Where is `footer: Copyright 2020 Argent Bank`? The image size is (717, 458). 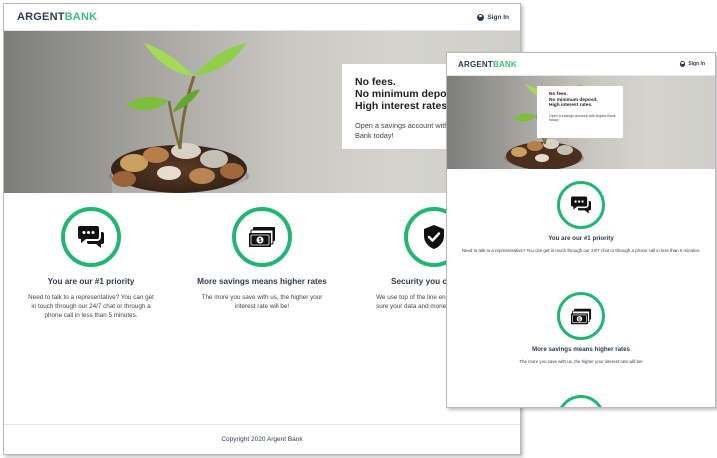 footer: Copyright 2020 Argent Bank is located at coordinates (262, 439).